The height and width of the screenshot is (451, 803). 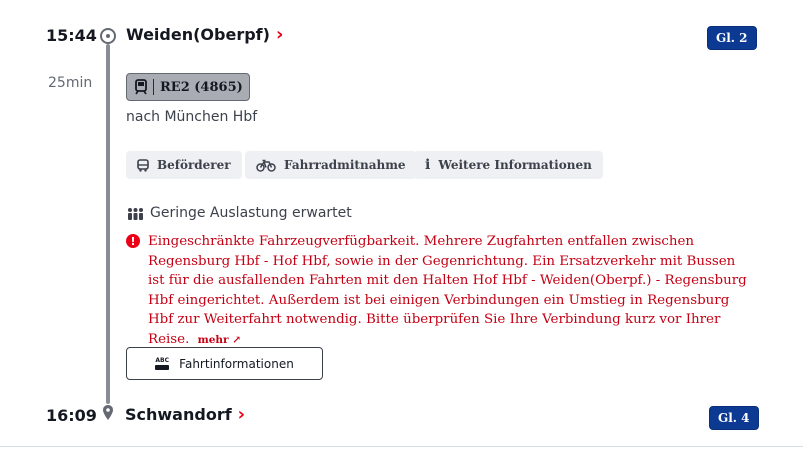 I want to click on badge-separator, so click(x=153, y=87).